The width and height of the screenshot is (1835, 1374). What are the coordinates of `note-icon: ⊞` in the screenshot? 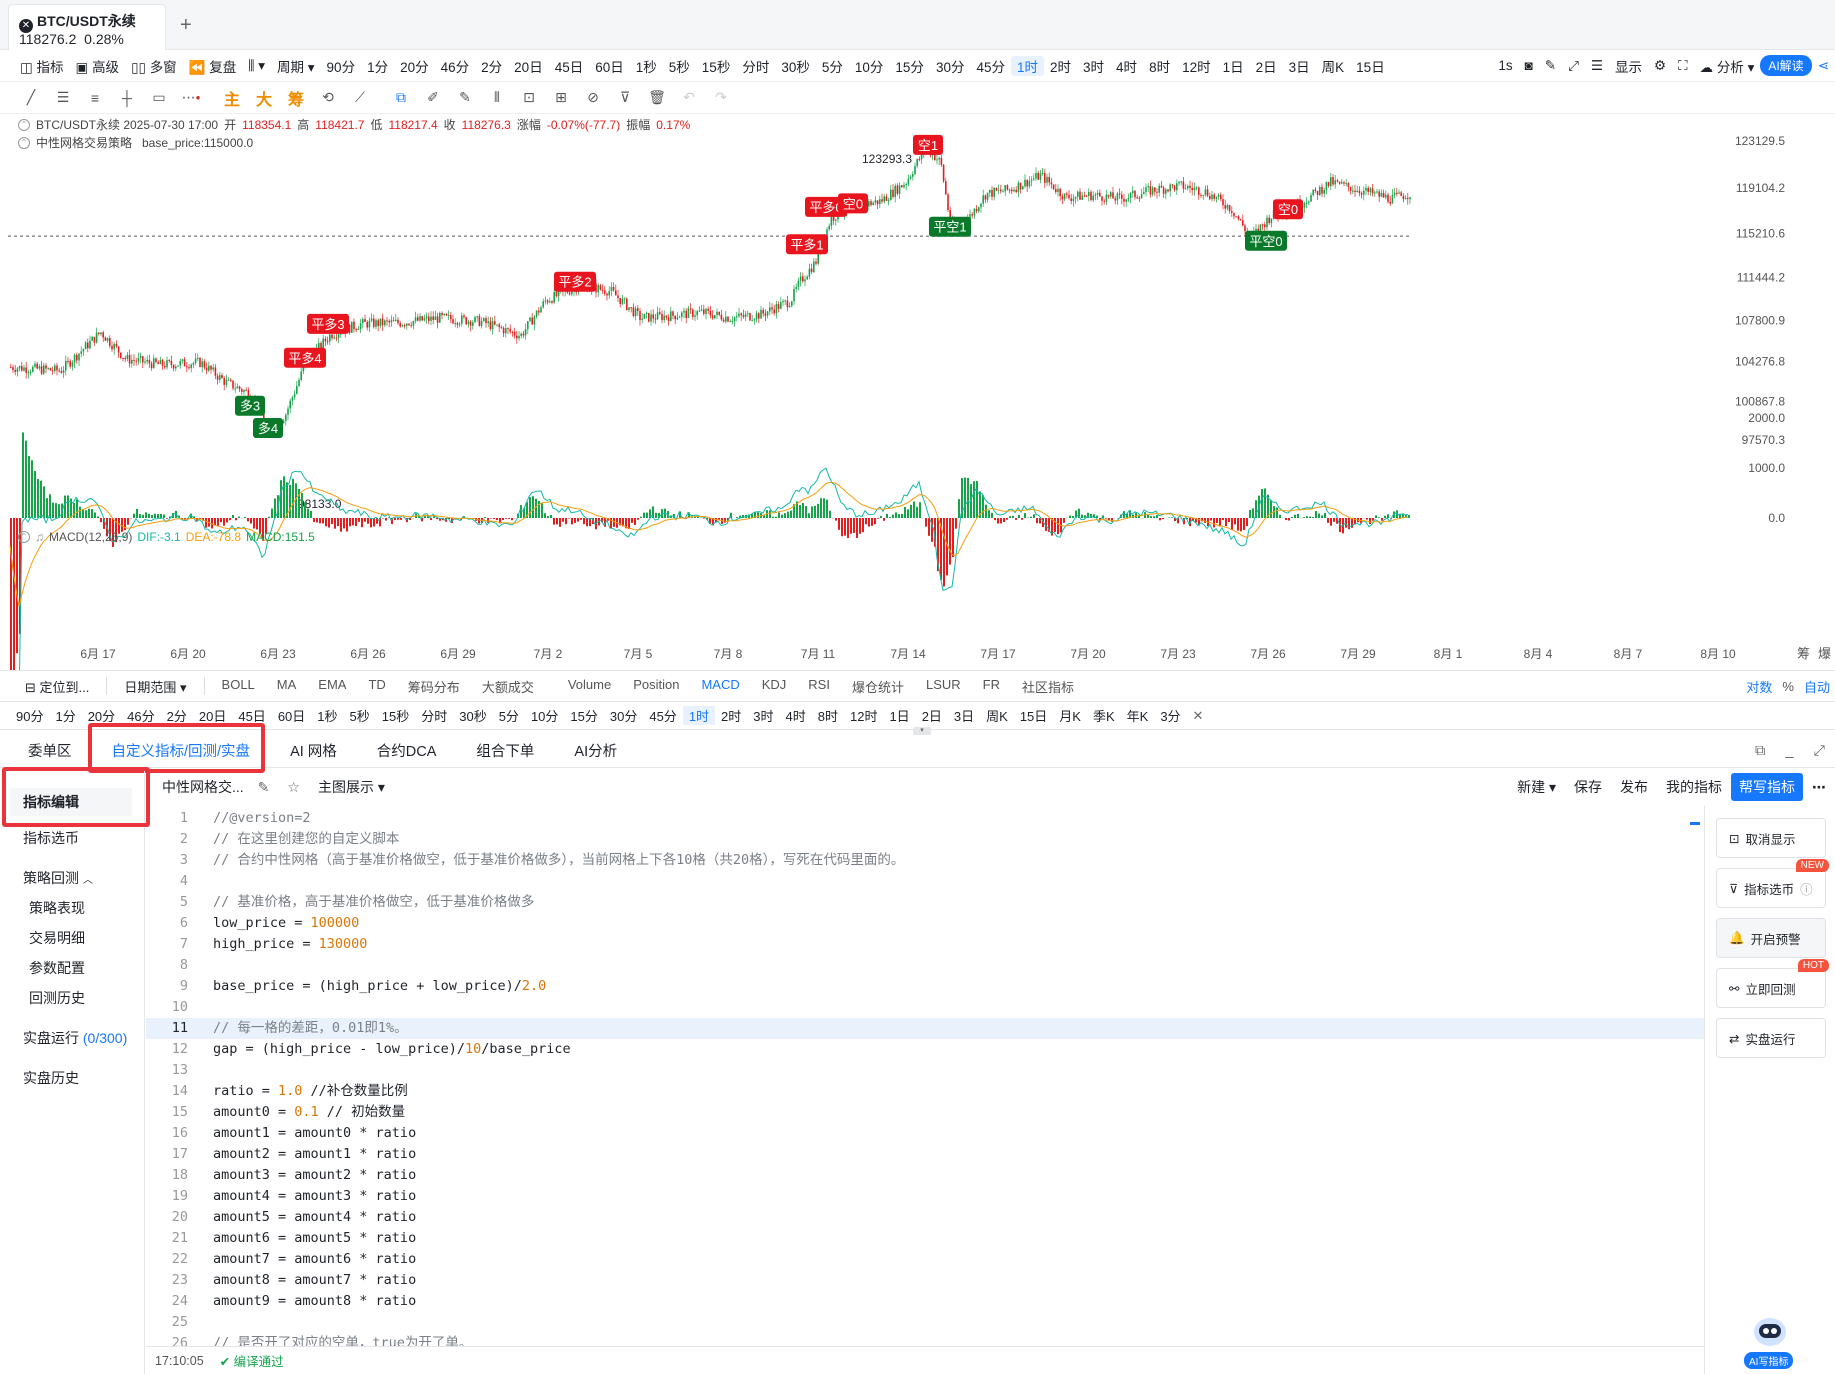 It's located at (561, 98).